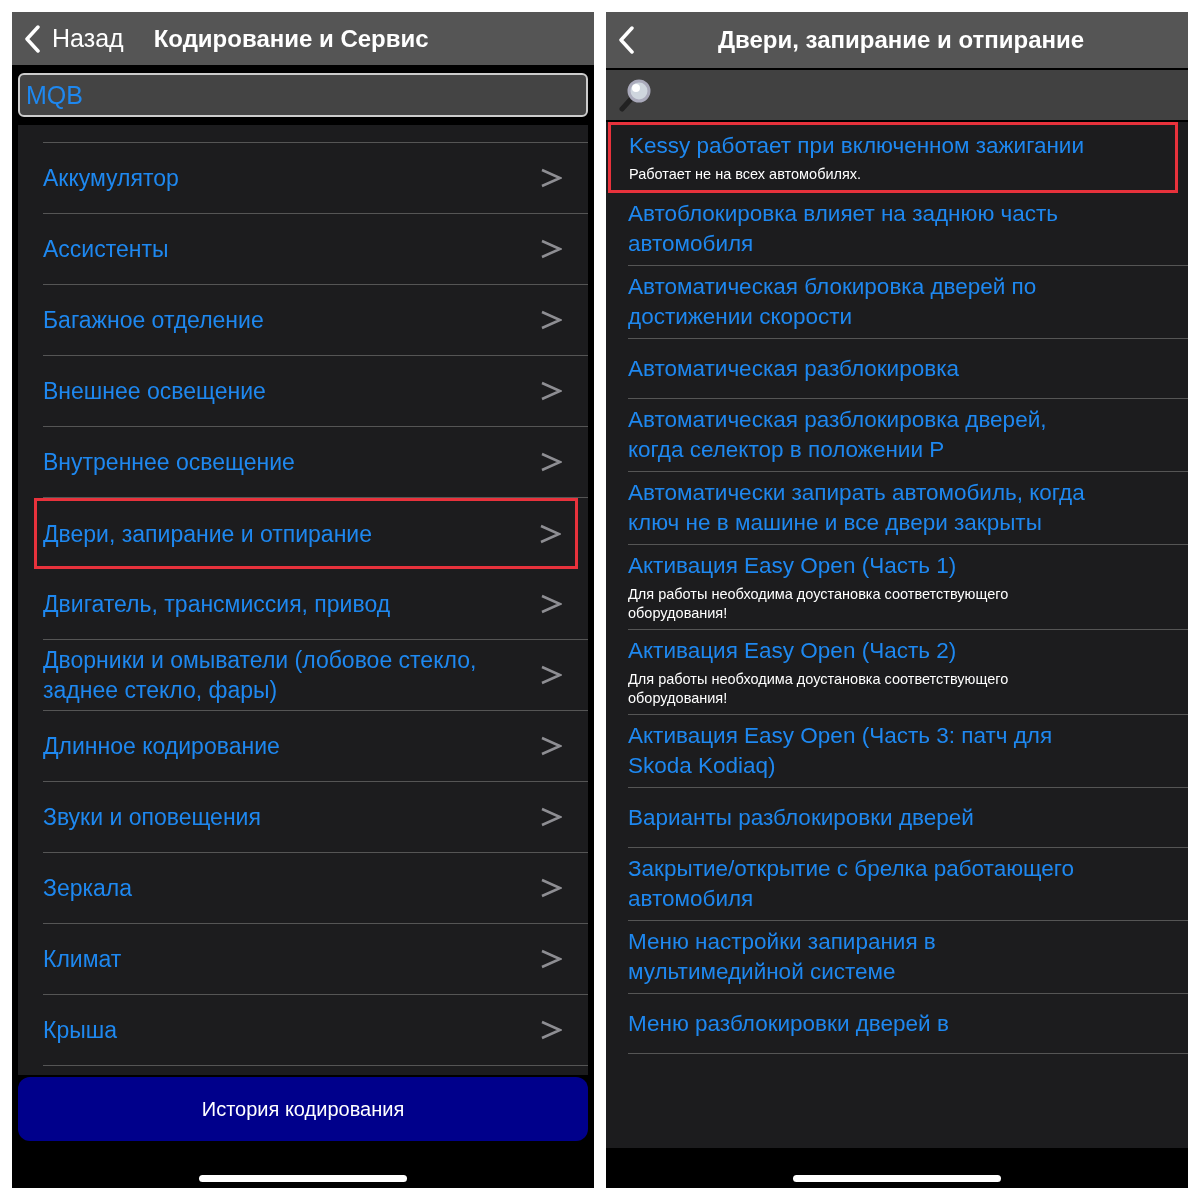  What do you see at coordinates (74, 38) in the screenshot?
I see `back-button: Назад` at bounding box center [74, 38].